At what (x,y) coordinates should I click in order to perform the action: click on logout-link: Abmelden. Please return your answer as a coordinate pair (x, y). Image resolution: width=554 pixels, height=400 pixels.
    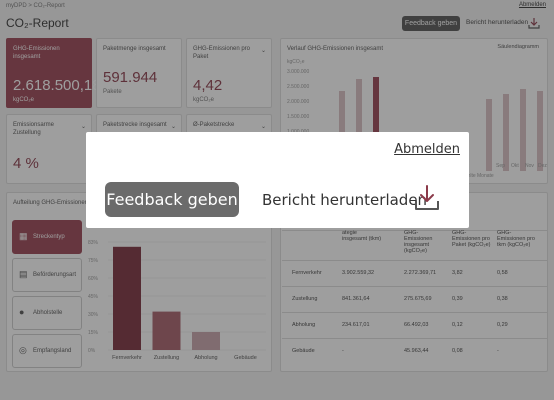
    Looking at the image, I should click on (427, 149).